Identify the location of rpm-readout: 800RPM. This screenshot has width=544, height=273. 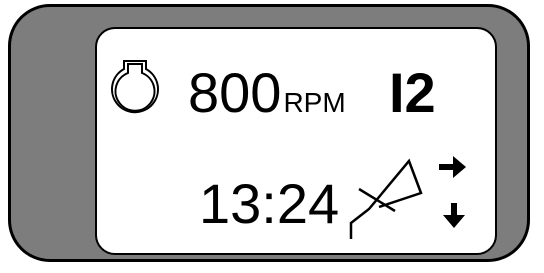
(267, 93).